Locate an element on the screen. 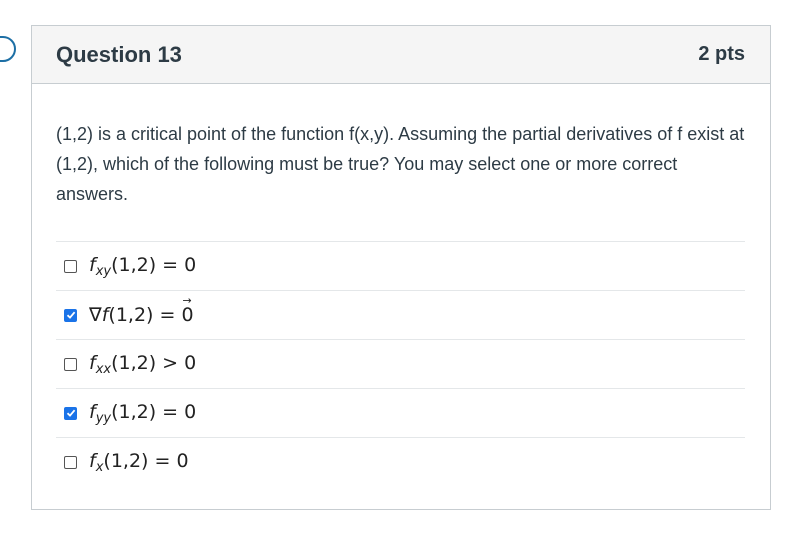 Image resolution: width=796 pixels, height=552 pixels. zero-vector: → 0 is located at coordinates (187, 310).